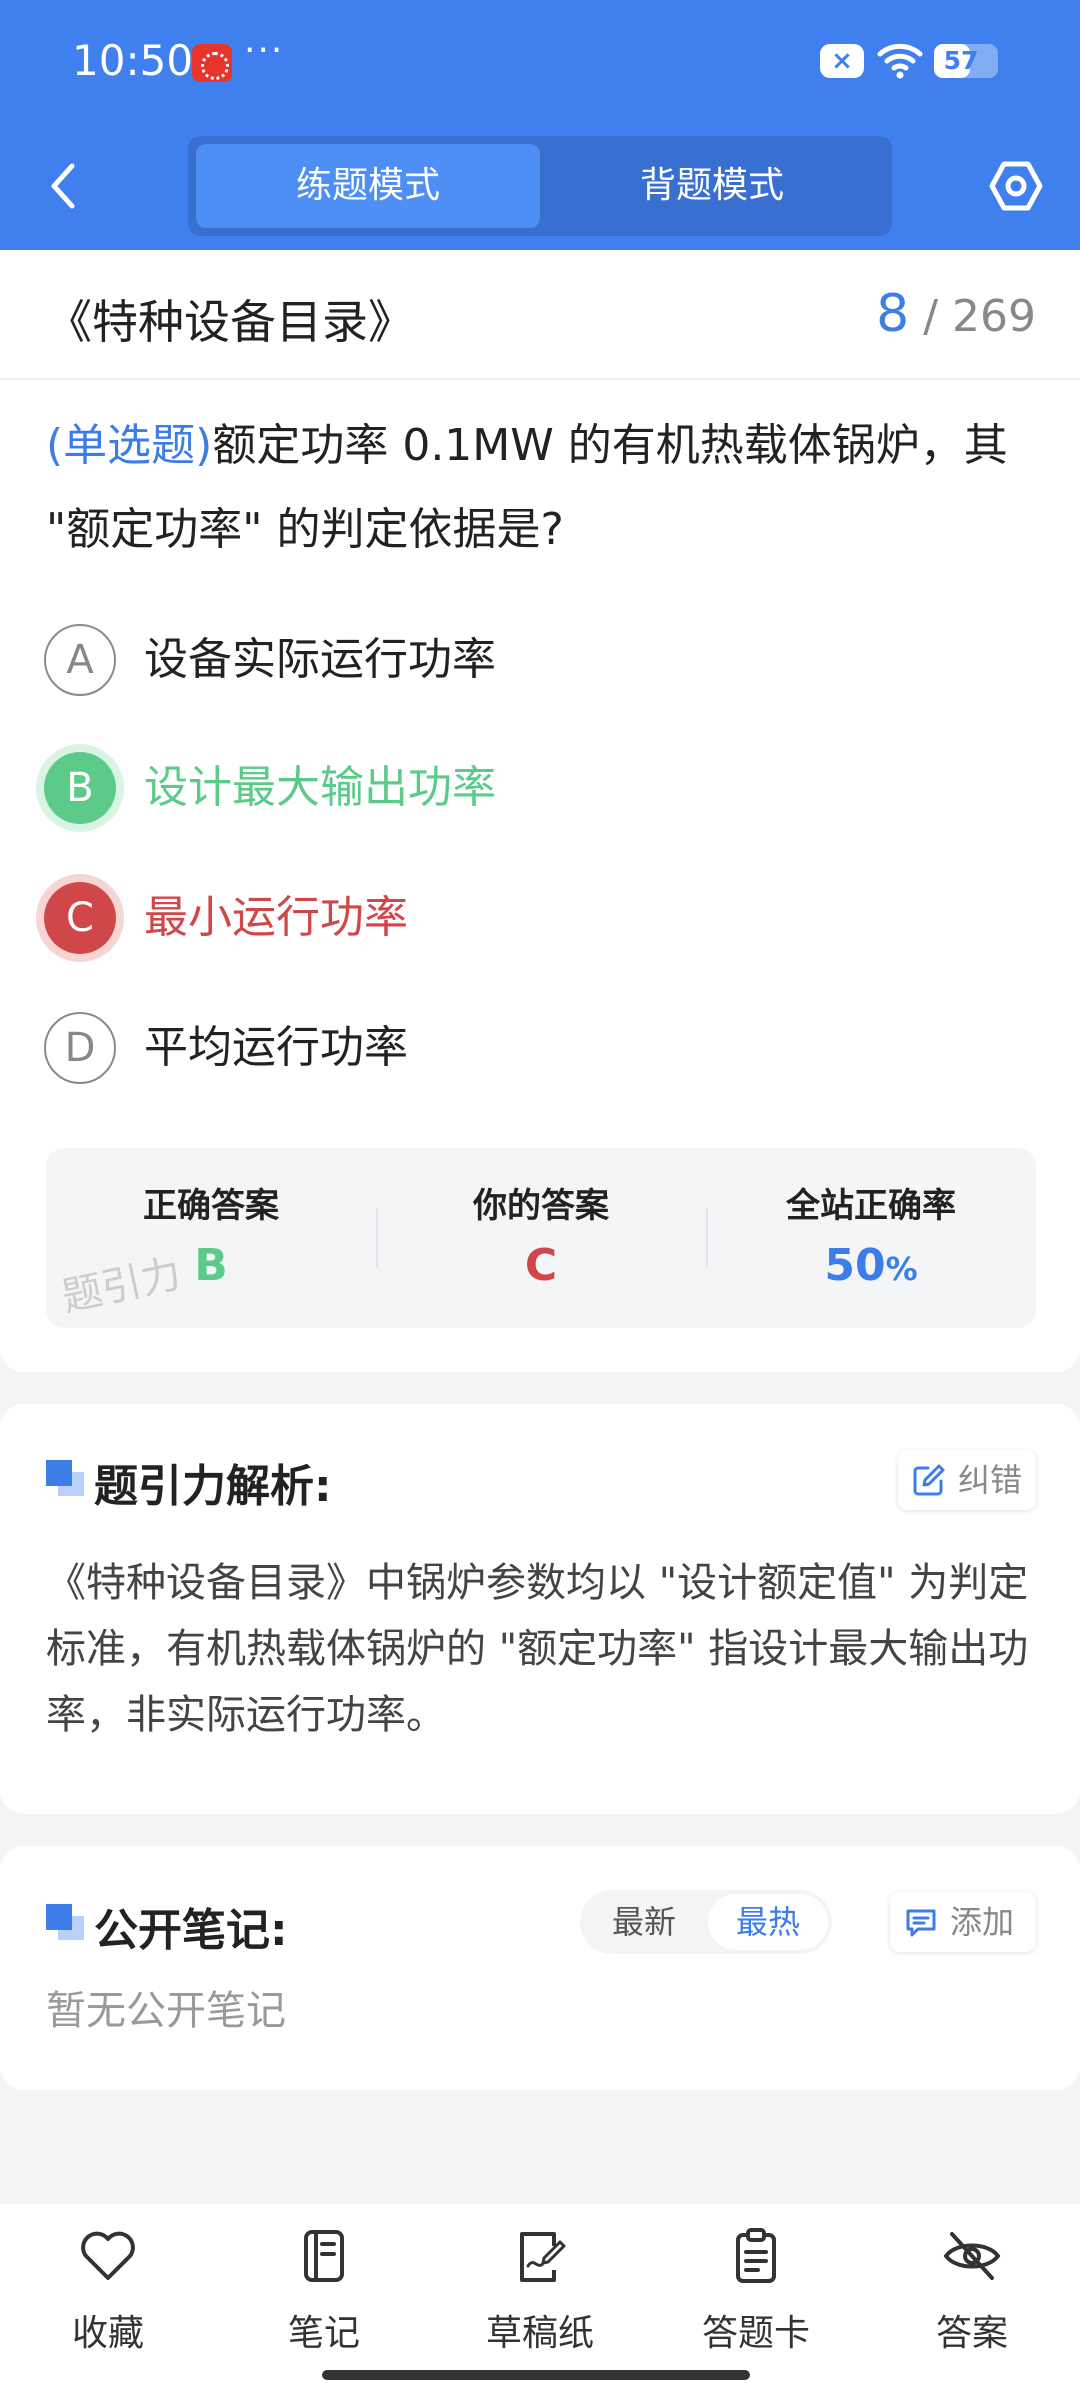  I want to click on add-note-button: 添加, so click(963, 1922).